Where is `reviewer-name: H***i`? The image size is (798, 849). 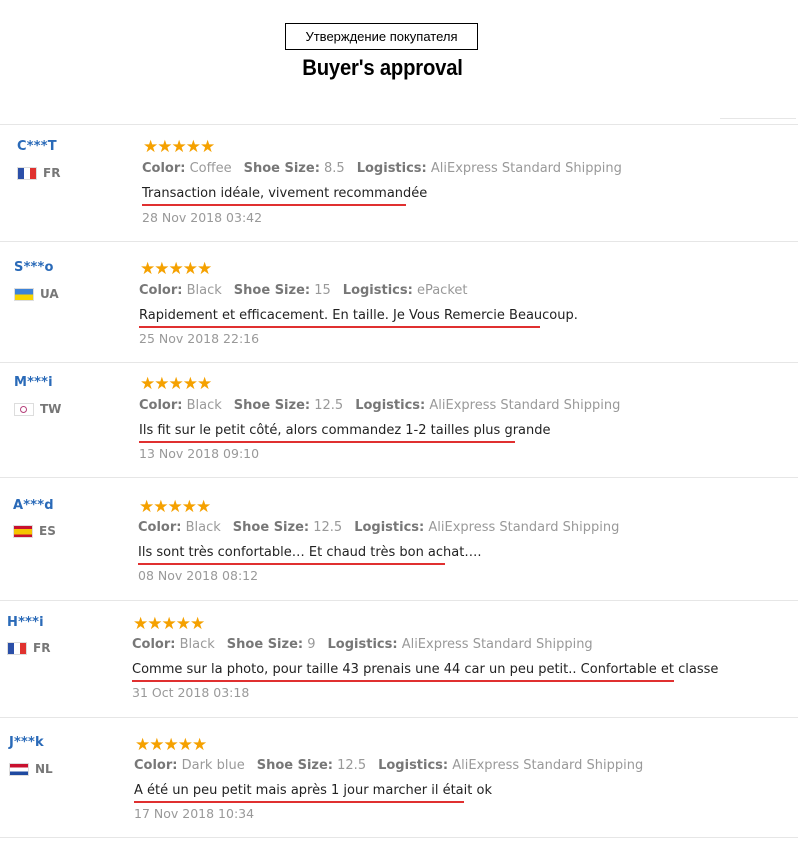 reviewer-name: H***i is located at coordinates (25, 622).